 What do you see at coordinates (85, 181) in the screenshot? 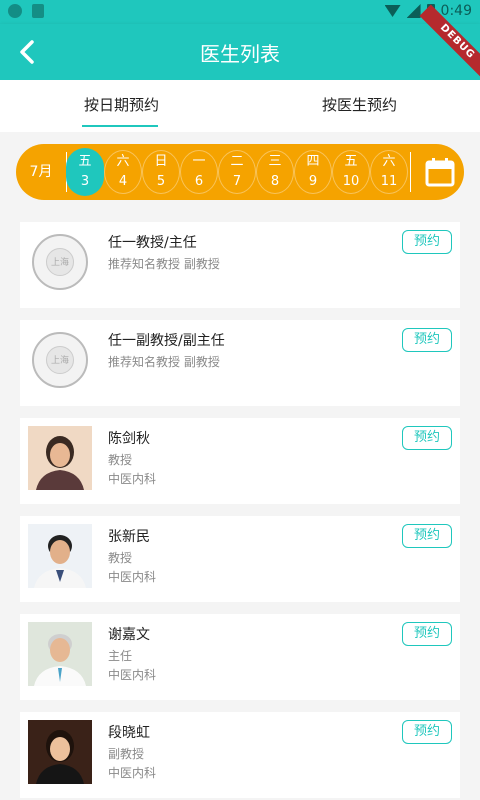
I see `day-date: 3` at bounding box center [85, 181].